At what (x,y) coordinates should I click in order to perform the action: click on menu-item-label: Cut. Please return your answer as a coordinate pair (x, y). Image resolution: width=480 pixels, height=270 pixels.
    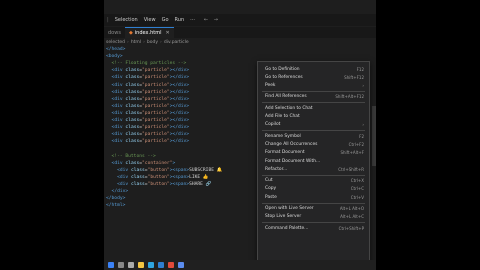
    Looking at the image, I should click on (269, 181).